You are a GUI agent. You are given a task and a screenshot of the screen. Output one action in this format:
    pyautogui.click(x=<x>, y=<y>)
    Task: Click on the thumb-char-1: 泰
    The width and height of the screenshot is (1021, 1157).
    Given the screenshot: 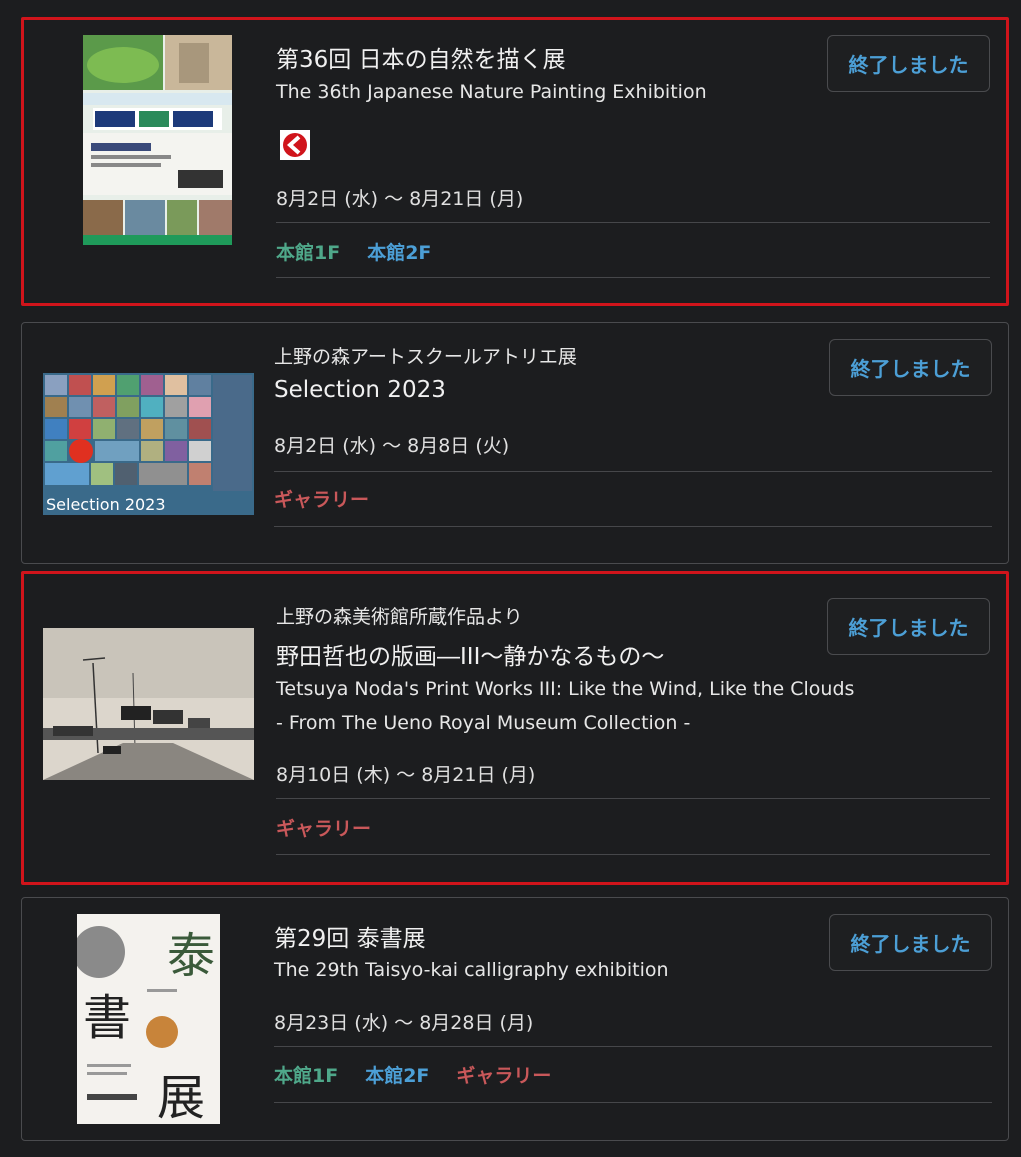 What is the action you would take?
    pyautogui.click(x=191, y=956)
    